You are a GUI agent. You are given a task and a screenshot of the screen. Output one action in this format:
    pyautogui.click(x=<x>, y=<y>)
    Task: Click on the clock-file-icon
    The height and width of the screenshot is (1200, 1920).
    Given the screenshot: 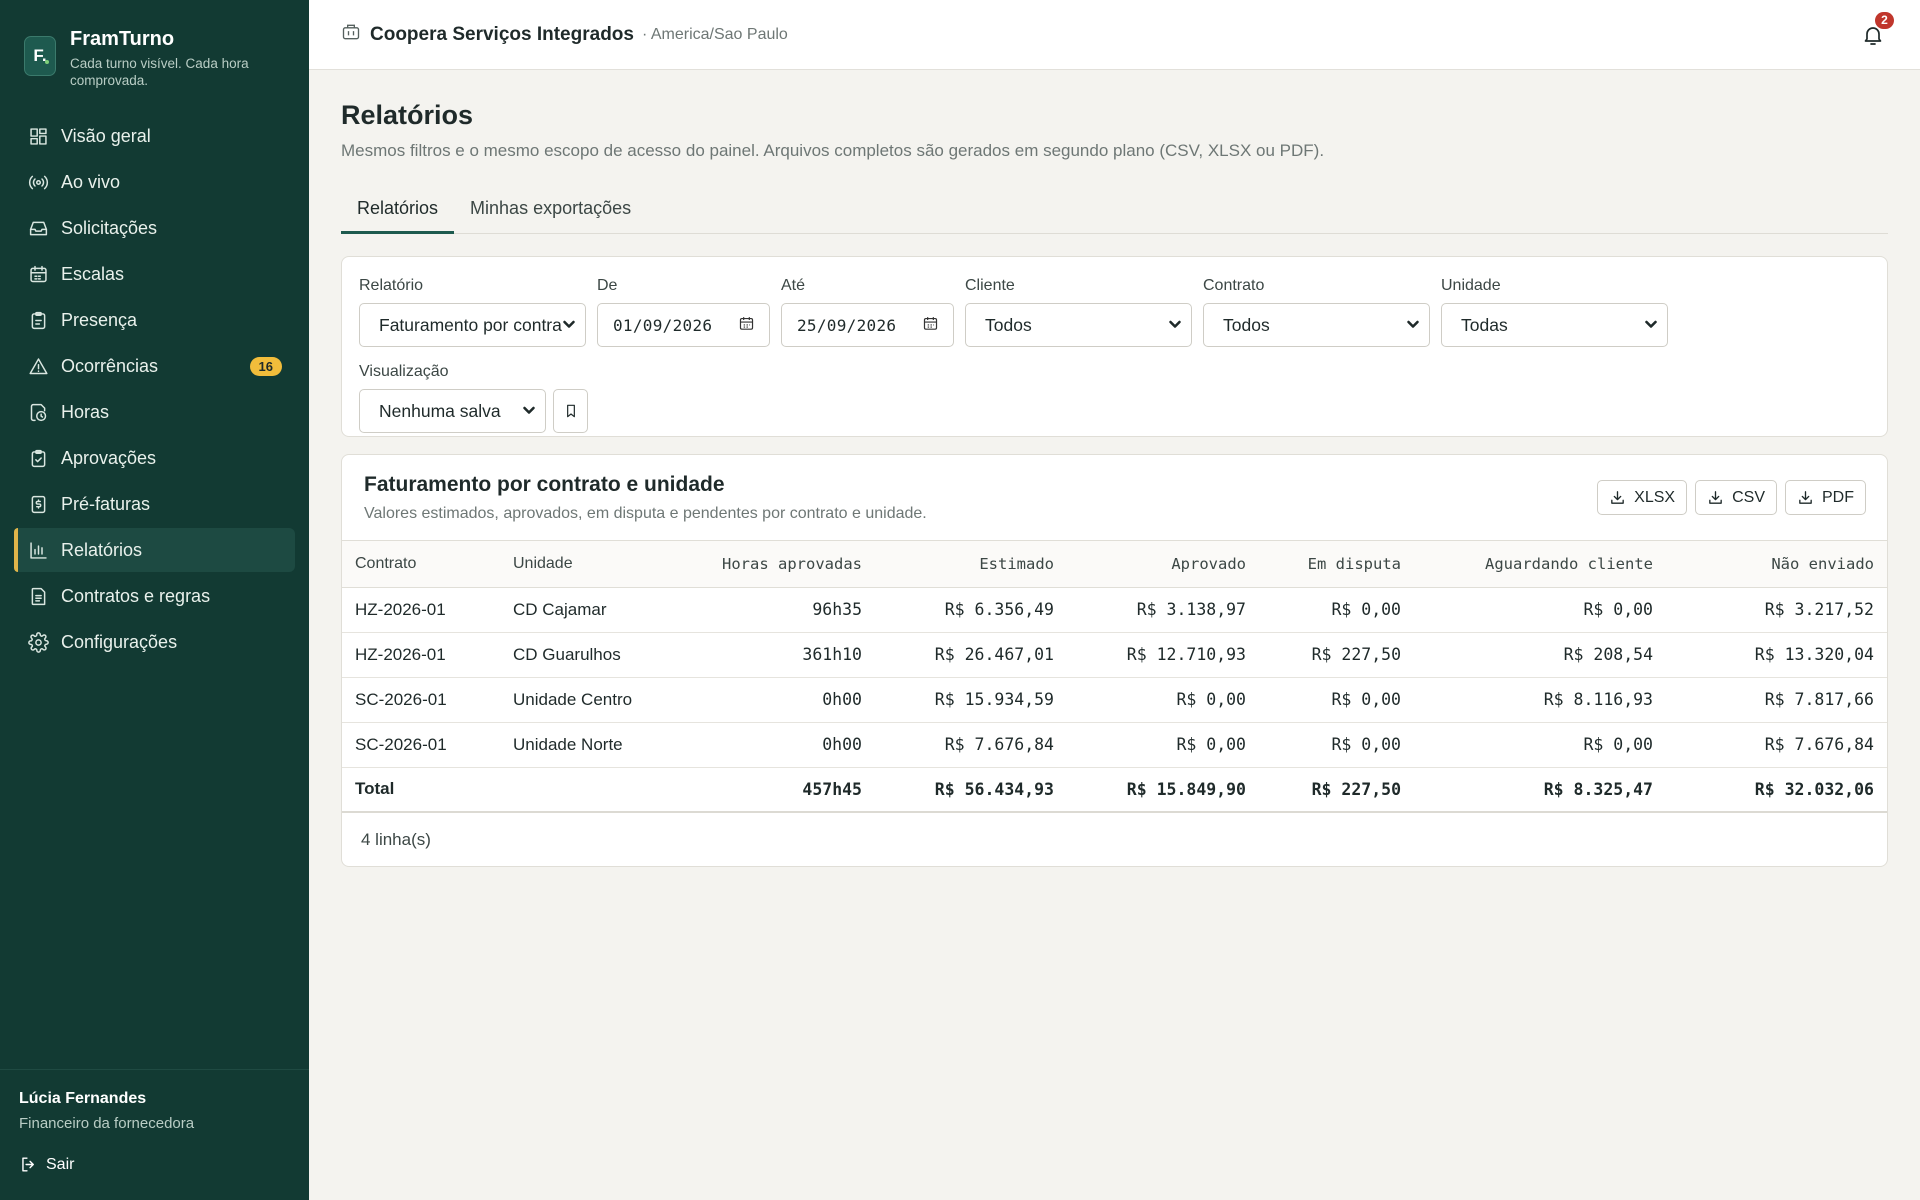 What is the action you would take?
    pyautogui.click(x=38, y=412)
    